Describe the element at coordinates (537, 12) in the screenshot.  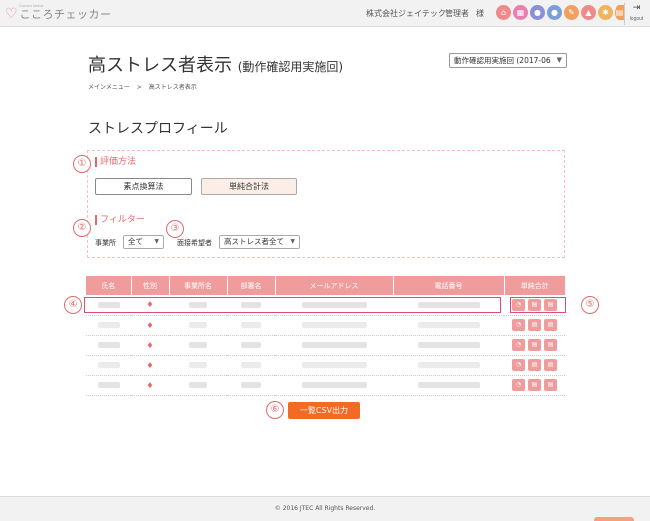
I see `person-icon: ●` at that location.